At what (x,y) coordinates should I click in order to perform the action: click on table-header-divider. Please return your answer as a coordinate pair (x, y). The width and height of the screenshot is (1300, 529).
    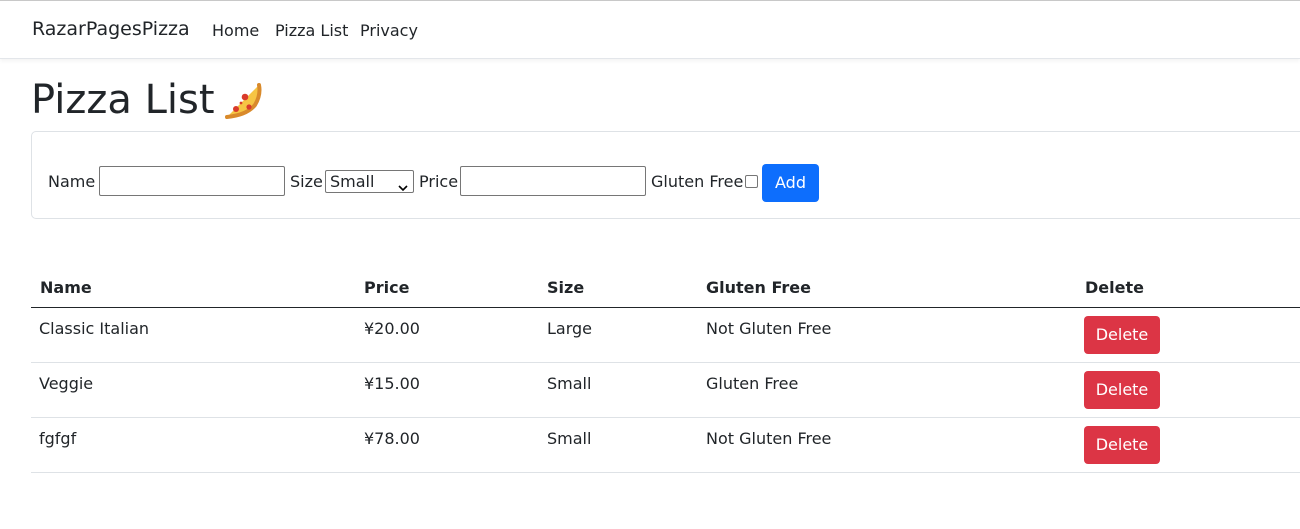
    Looking at the image, I should click on (665, 307).